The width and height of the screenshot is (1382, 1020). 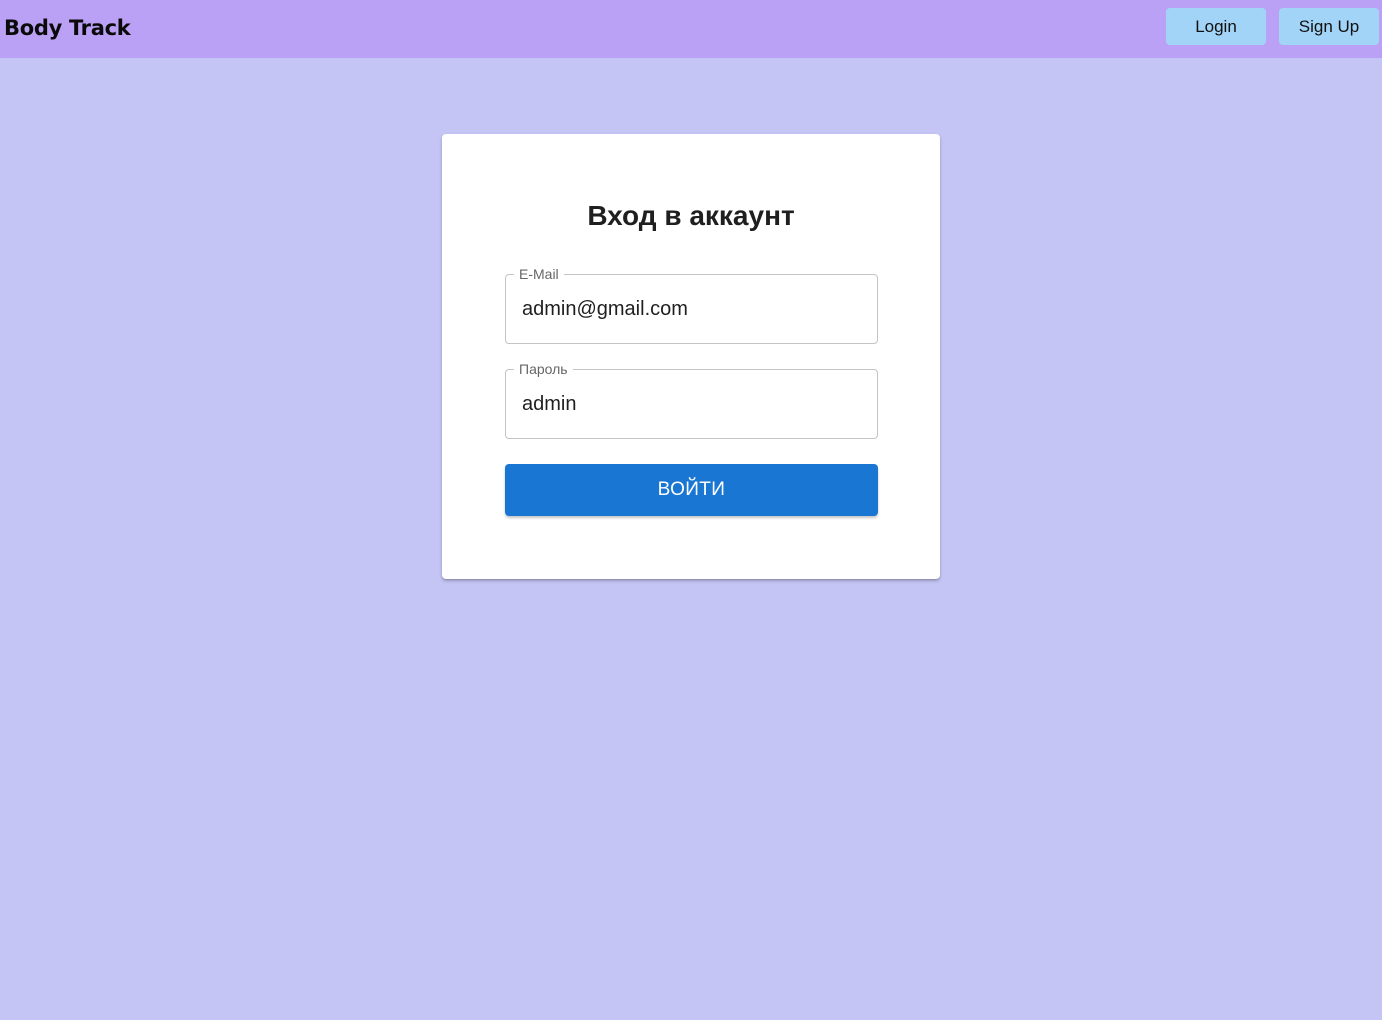 I want to click on email-input, so click(x=691, y=309).